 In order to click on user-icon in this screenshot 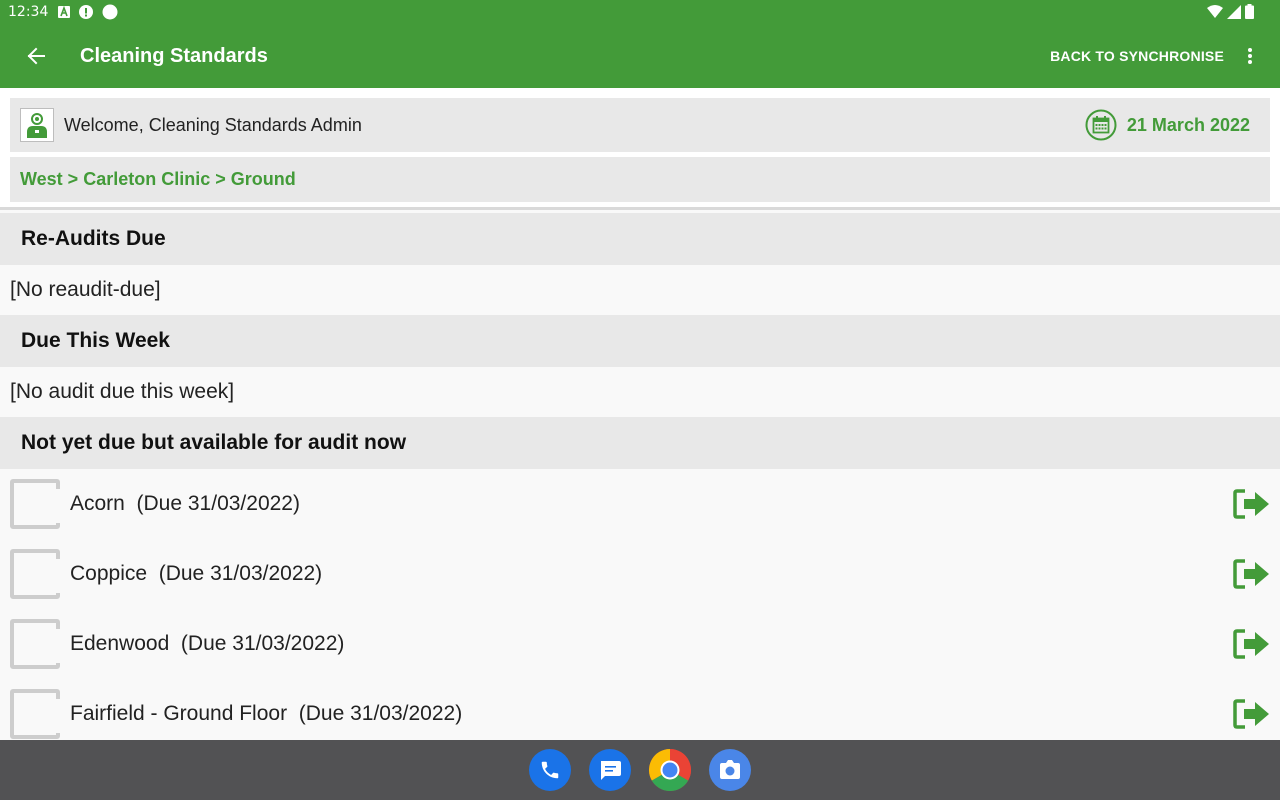, I will do `click(37, 125)`.